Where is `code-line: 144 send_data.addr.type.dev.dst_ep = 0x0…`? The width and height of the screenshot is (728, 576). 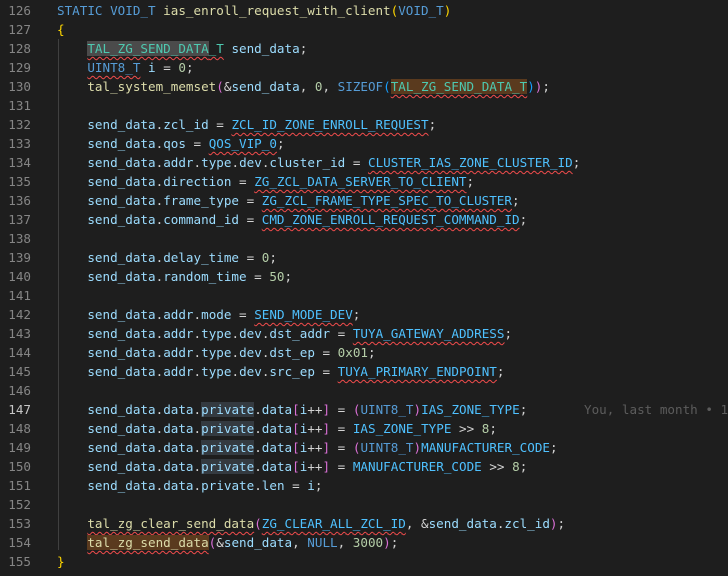 code-line: 144 send_data.addr.type.dev.dst_ep = 0x0… is located at coordinates (364, 352).